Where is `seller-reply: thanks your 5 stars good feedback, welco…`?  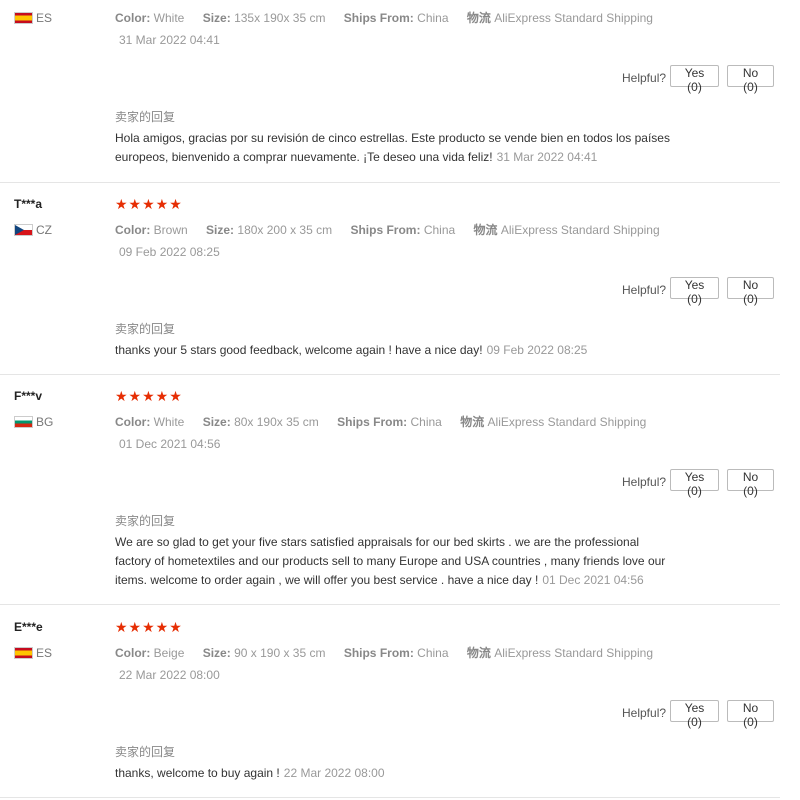 seller-reply: thanks your 5 stars good feedback, welco… is located at coordinates (395, 350).